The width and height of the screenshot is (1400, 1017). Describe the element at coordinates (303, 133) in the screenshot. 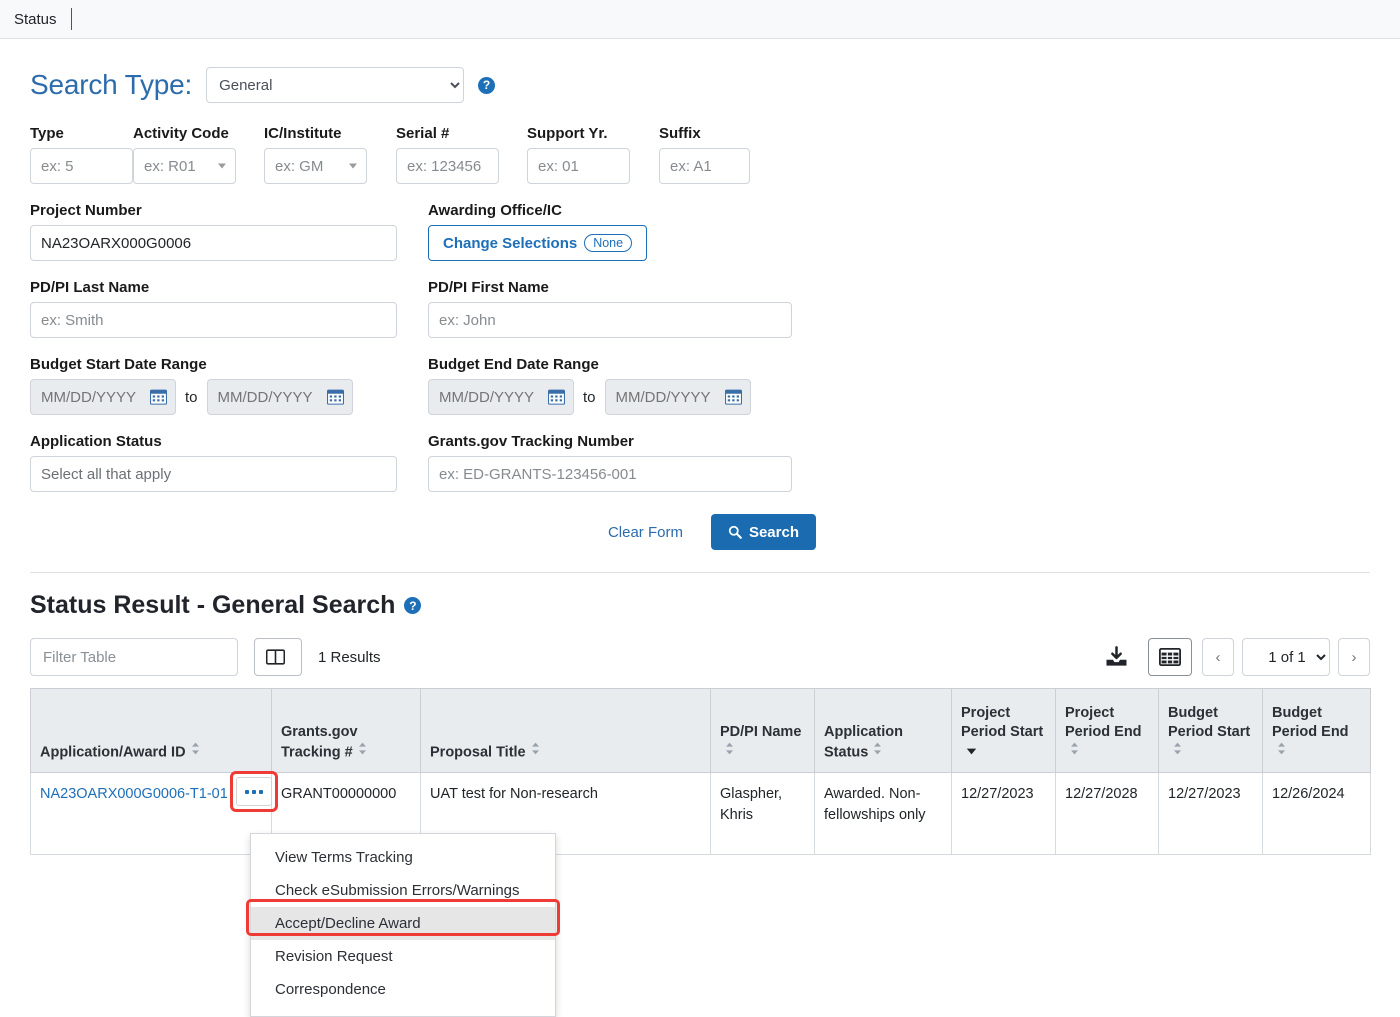

I see `label-ic-institute: IC/Institute` at that location.